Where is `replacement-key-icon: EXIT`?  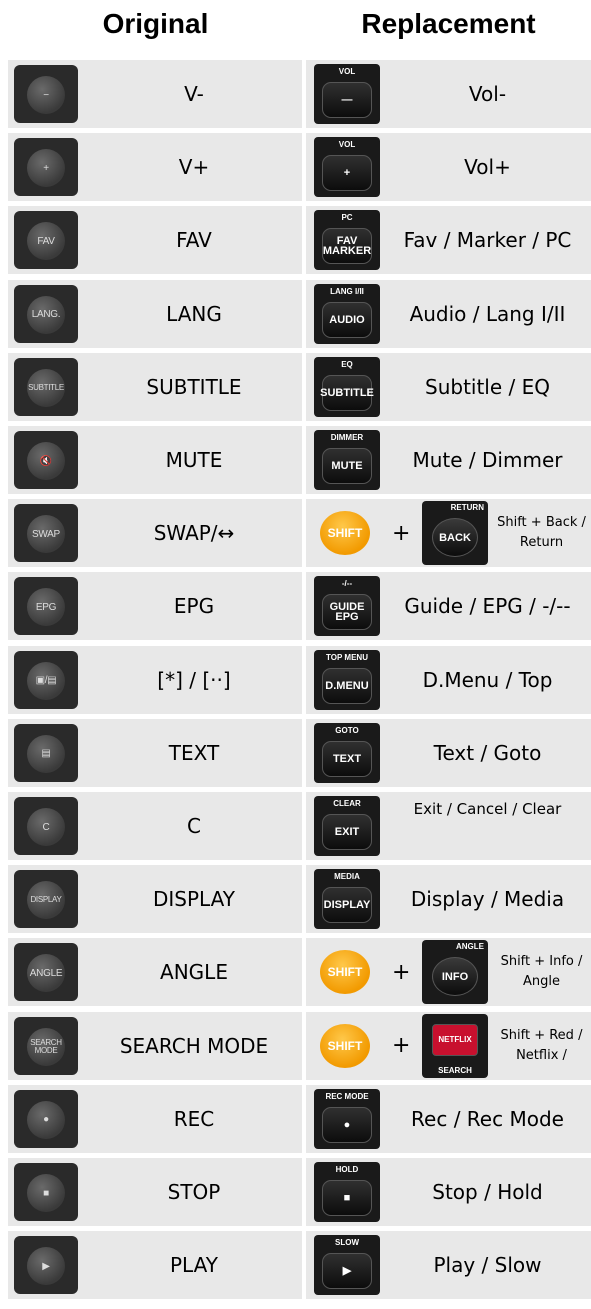
replacement-key-icon: EXIT is located at coordinates (347, 832).